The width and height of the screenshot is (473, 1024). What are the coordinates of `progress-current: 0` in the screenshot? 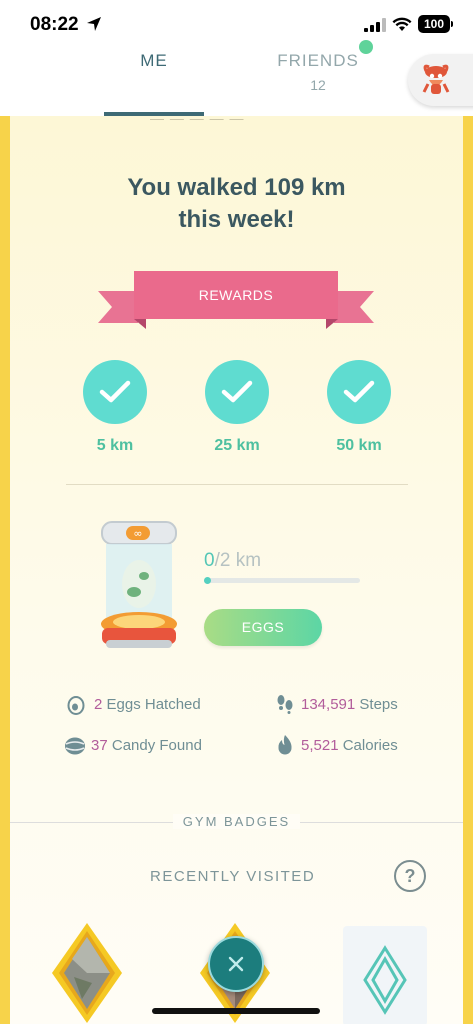 It's located at (209, 560).